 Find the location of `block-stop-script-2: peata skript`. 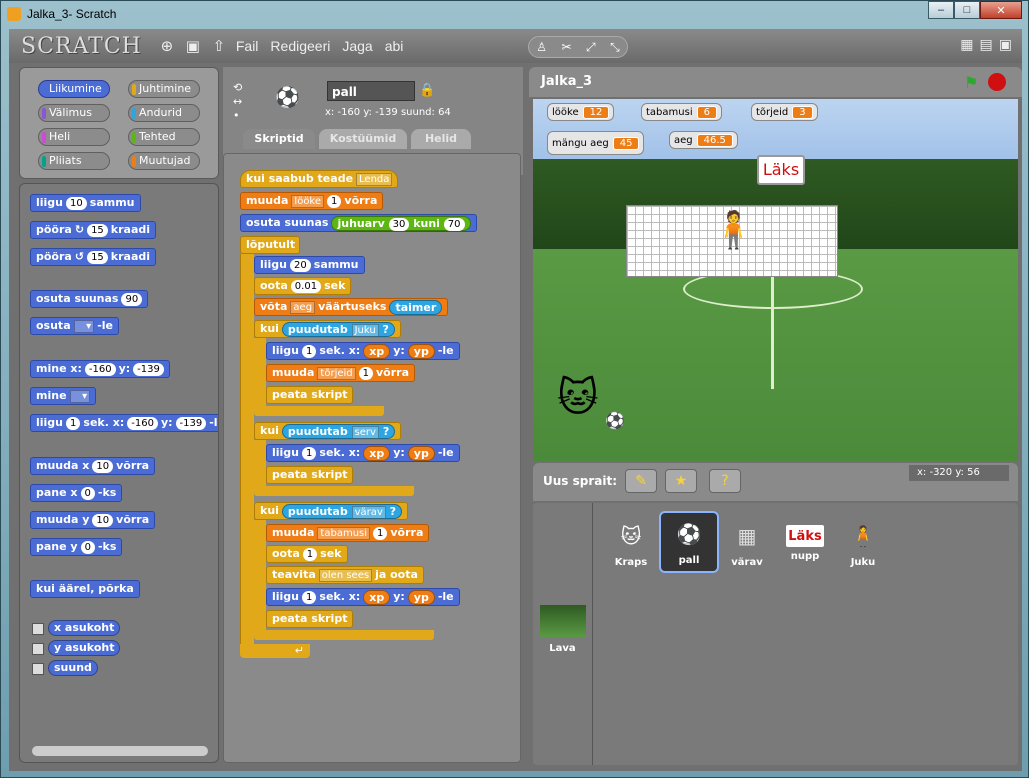

block-stop-script-2: peata skript is located at coordinates (310, 475).